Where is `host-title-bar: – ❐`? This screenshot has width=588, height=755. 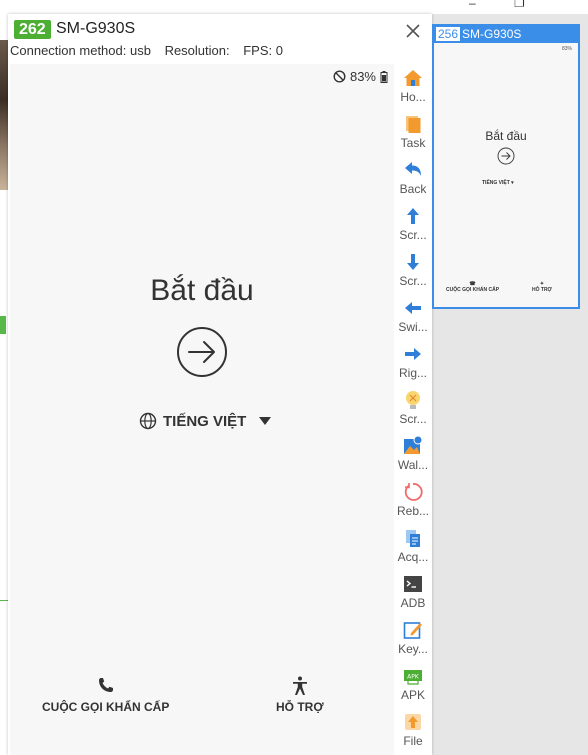
host-title-bar: – ❐ is located at coordinates (294, 7).